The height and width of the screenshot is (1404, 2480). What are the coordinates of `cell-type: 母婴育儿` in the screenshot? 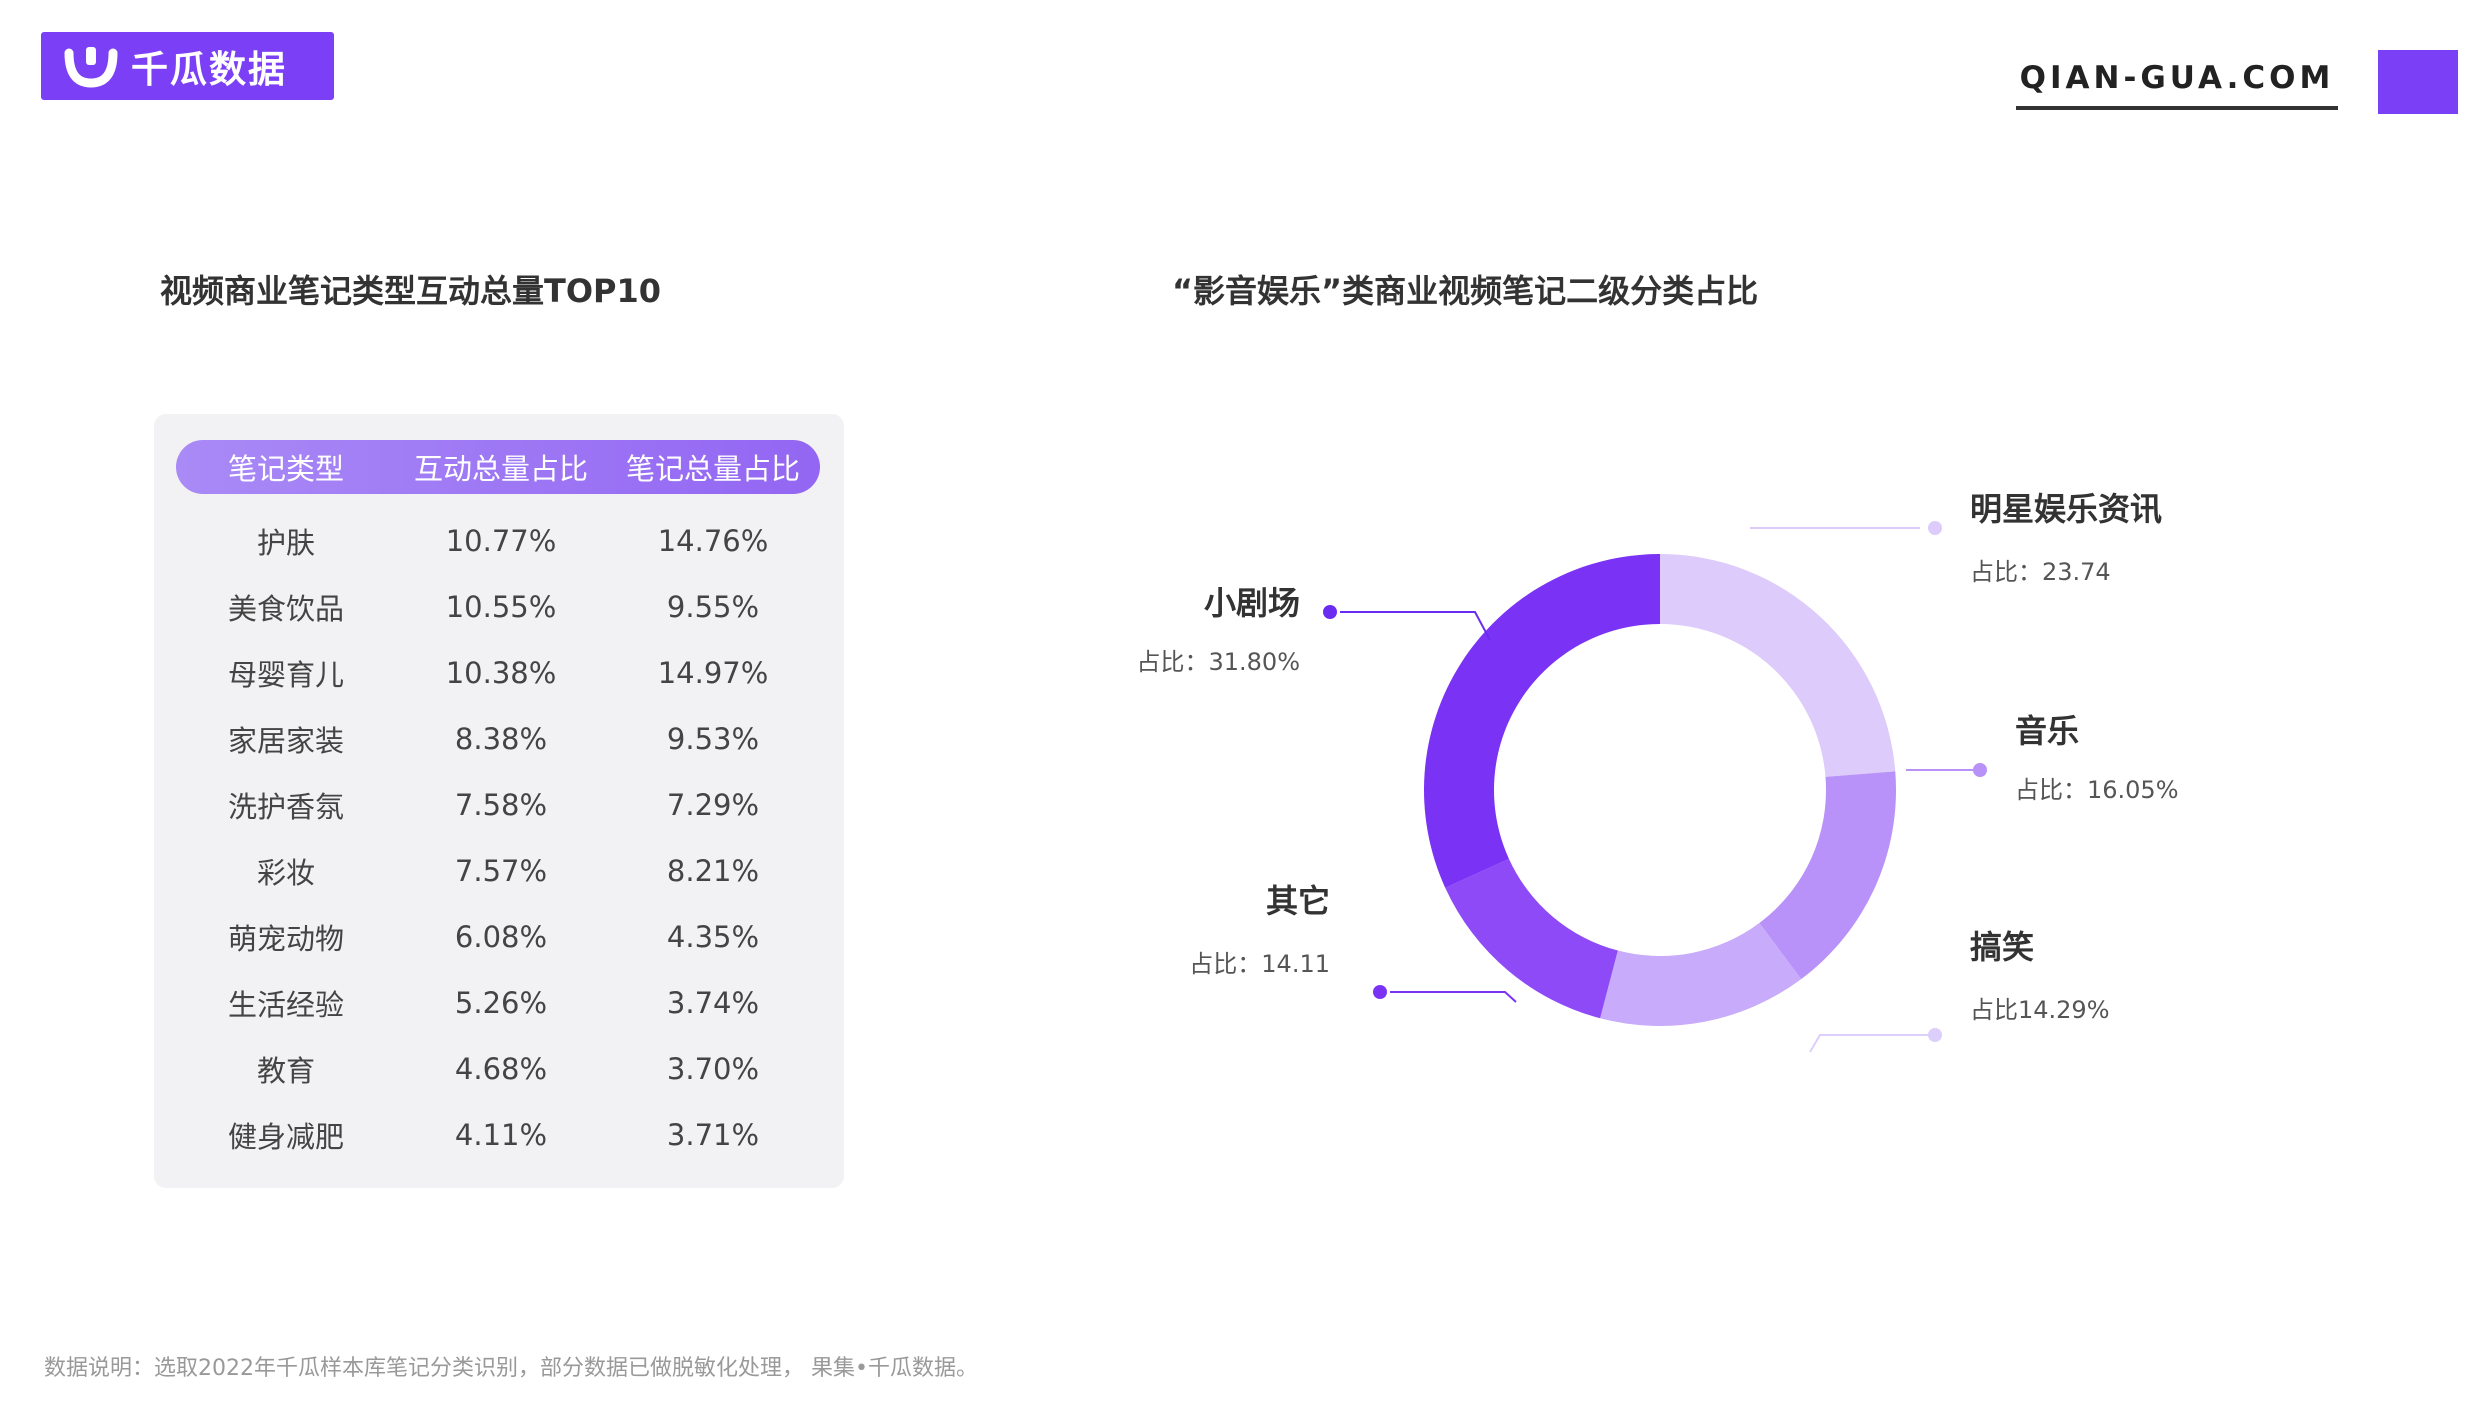 It's located at (285, 675).